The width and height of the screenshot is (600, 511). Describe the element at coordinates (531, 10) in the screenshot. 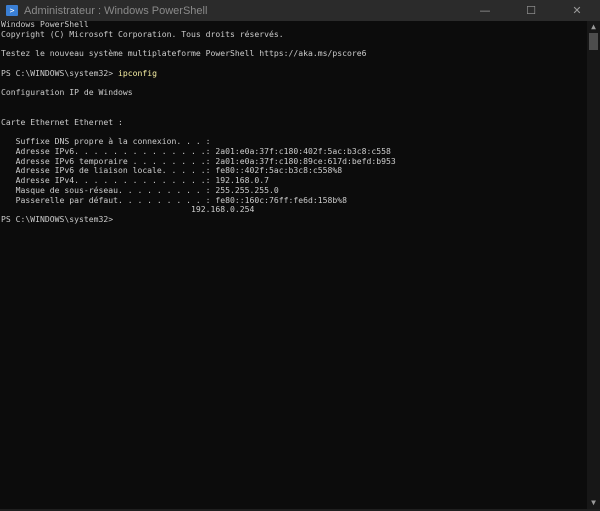

I see `maximize-button: ☐` at that location.